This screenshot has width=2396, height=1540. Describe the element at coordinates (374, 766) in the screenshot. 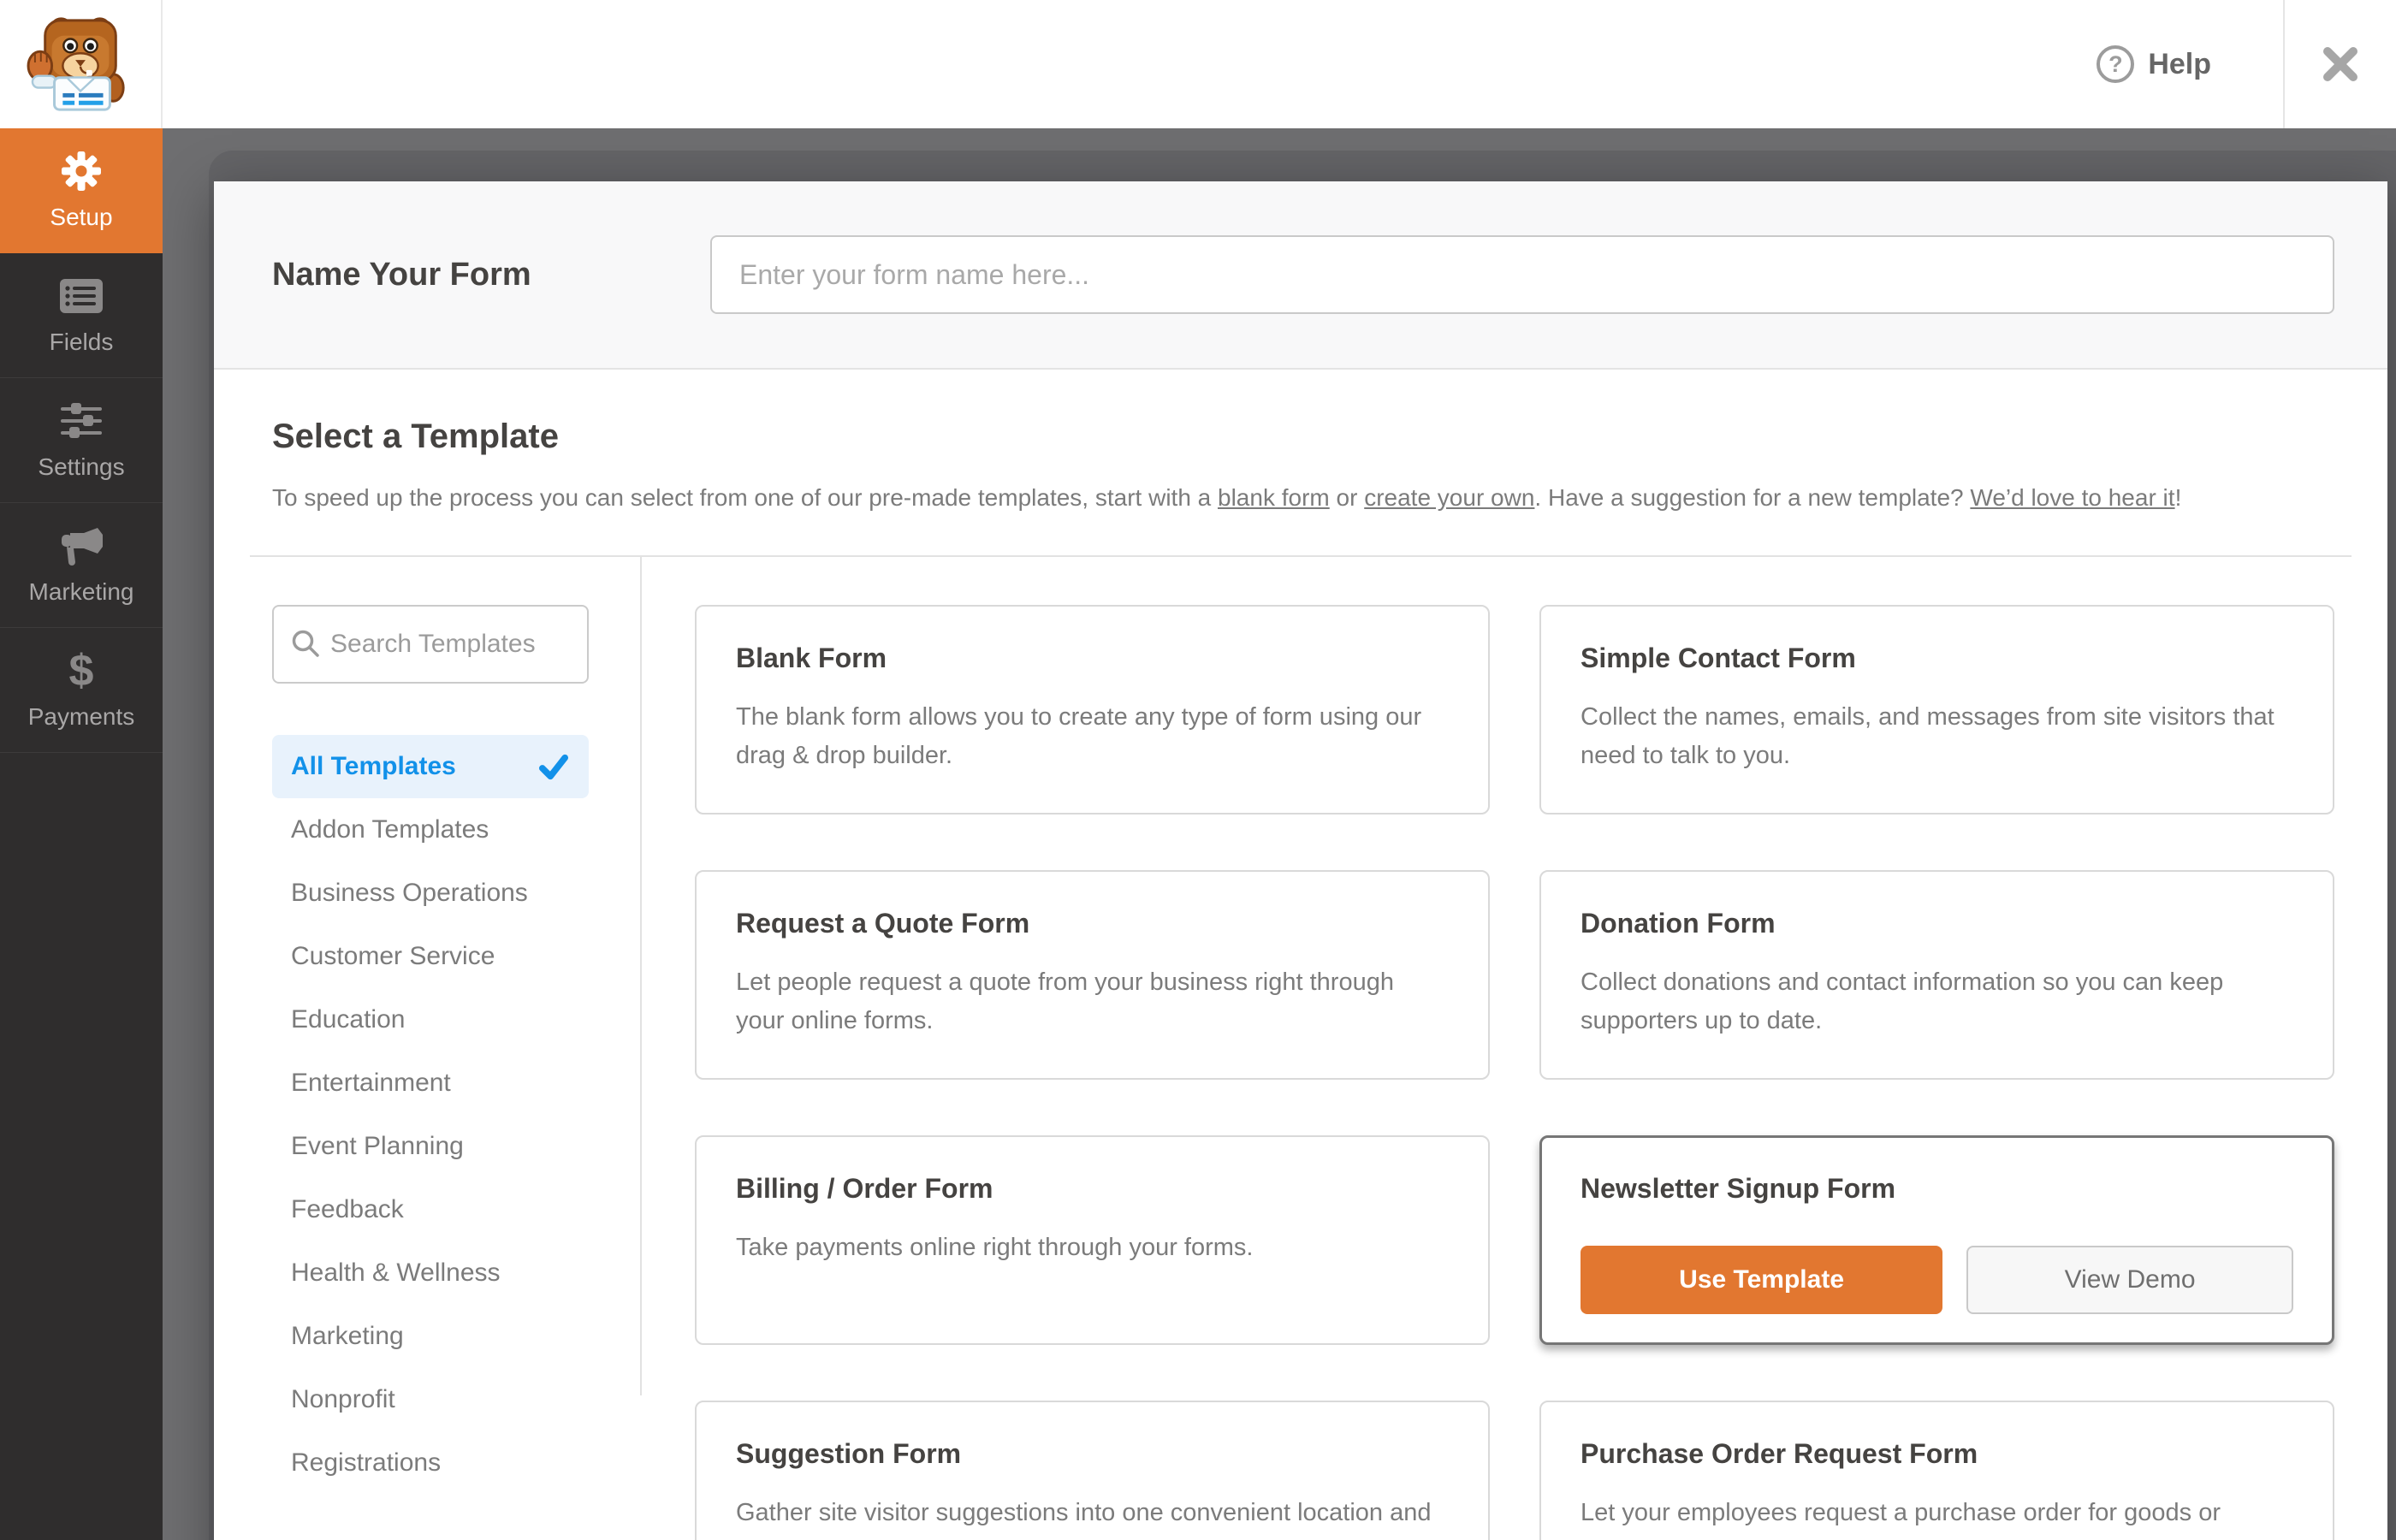

I see `category-label: All Templates` at that location.